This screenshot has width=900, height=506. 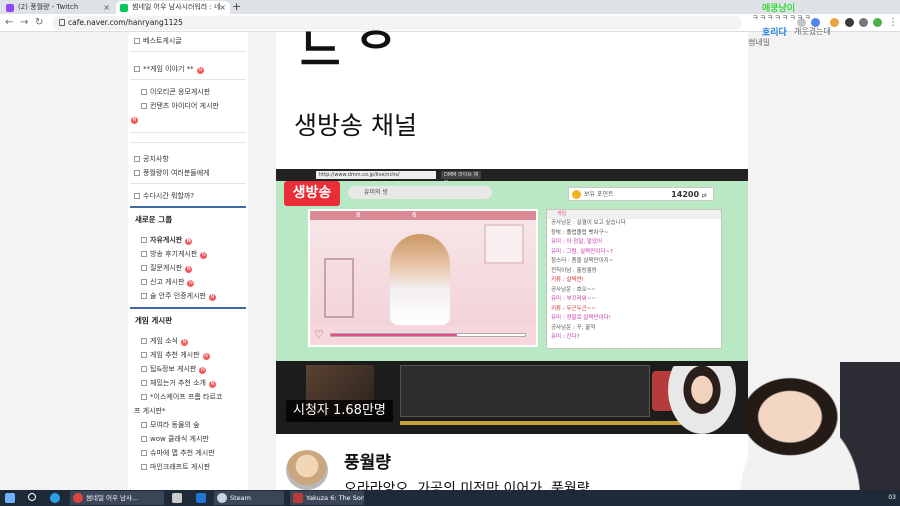 I want to click on menu-label: **게임 이야기 **, so click(x=168, y=69).